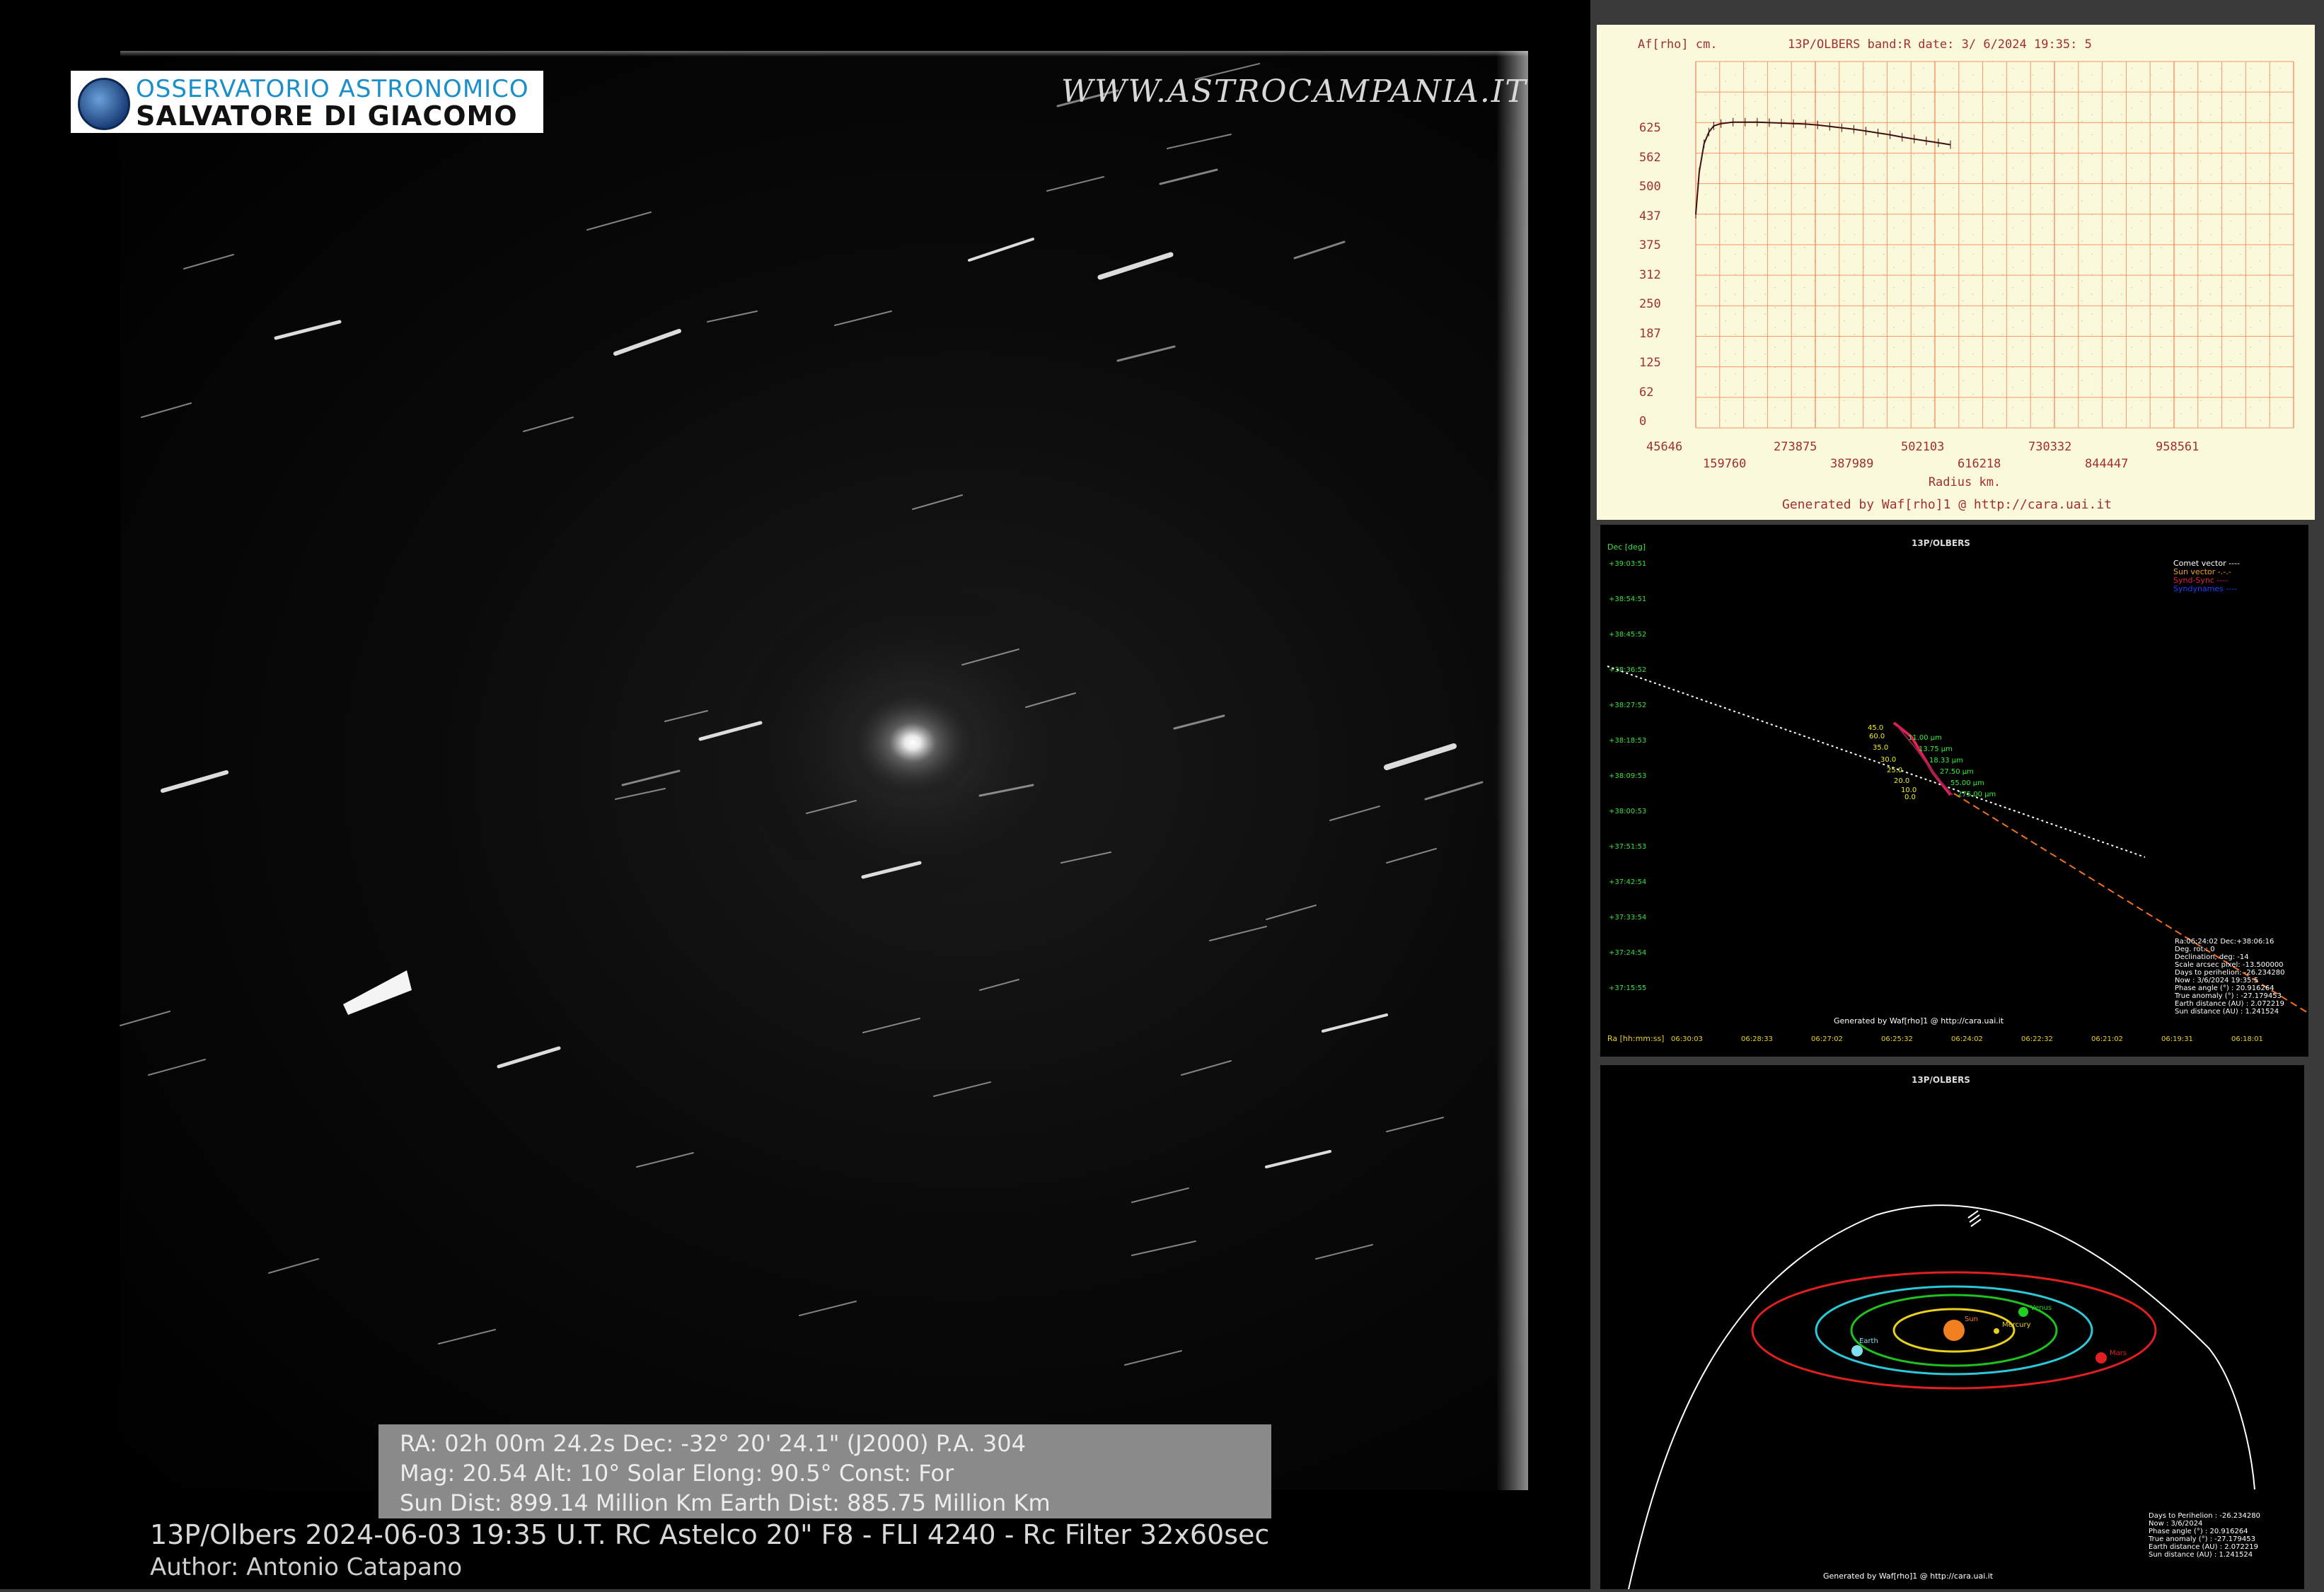 The width and height of the screenshot is (2324, 1592). Describe the element at coordinates (1876, 728) in the screenshot. I see `syndyne-label: 45.0` at that location.